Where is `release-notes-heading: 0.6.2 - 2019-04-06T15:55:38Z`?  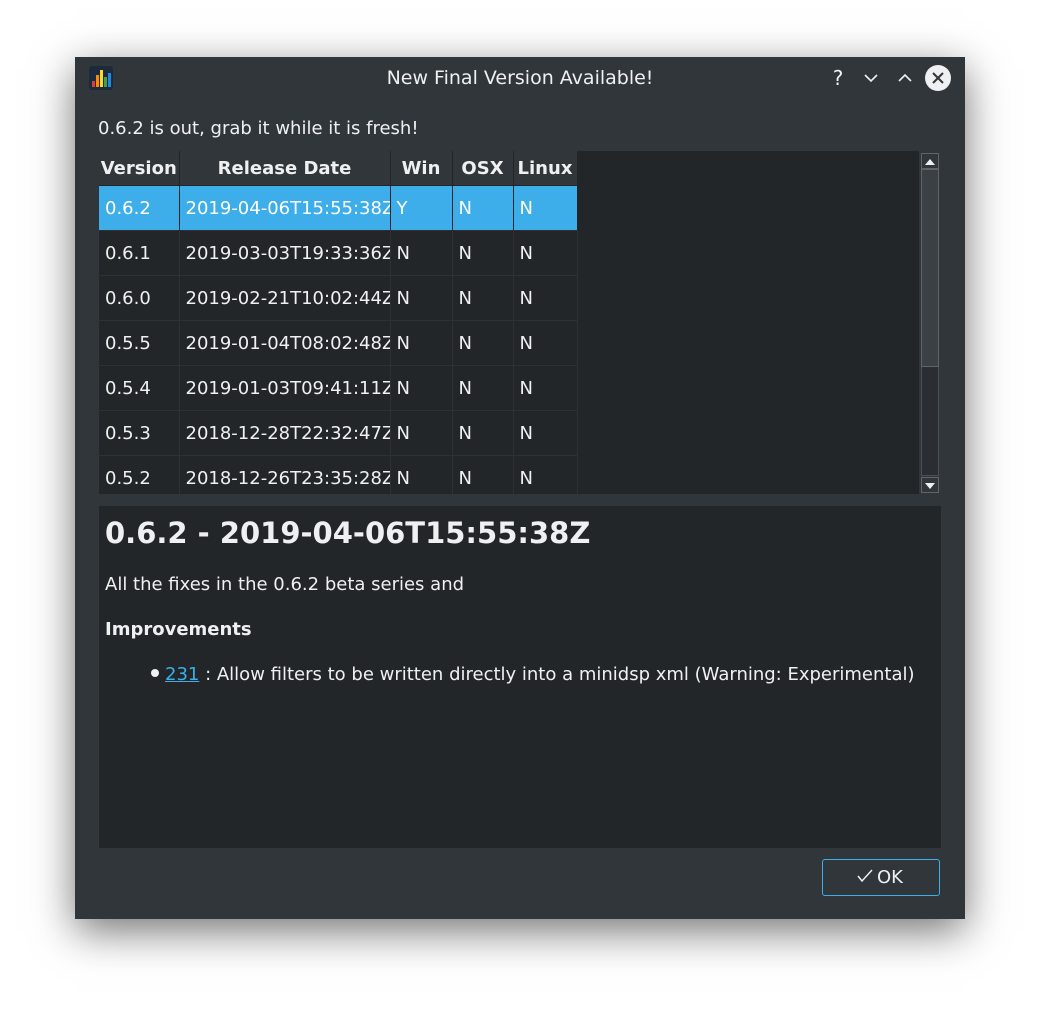
release-notes-heading: 0.6.2 - 2019-04-06T15:55:38Z is located at coordinates (348, 533).